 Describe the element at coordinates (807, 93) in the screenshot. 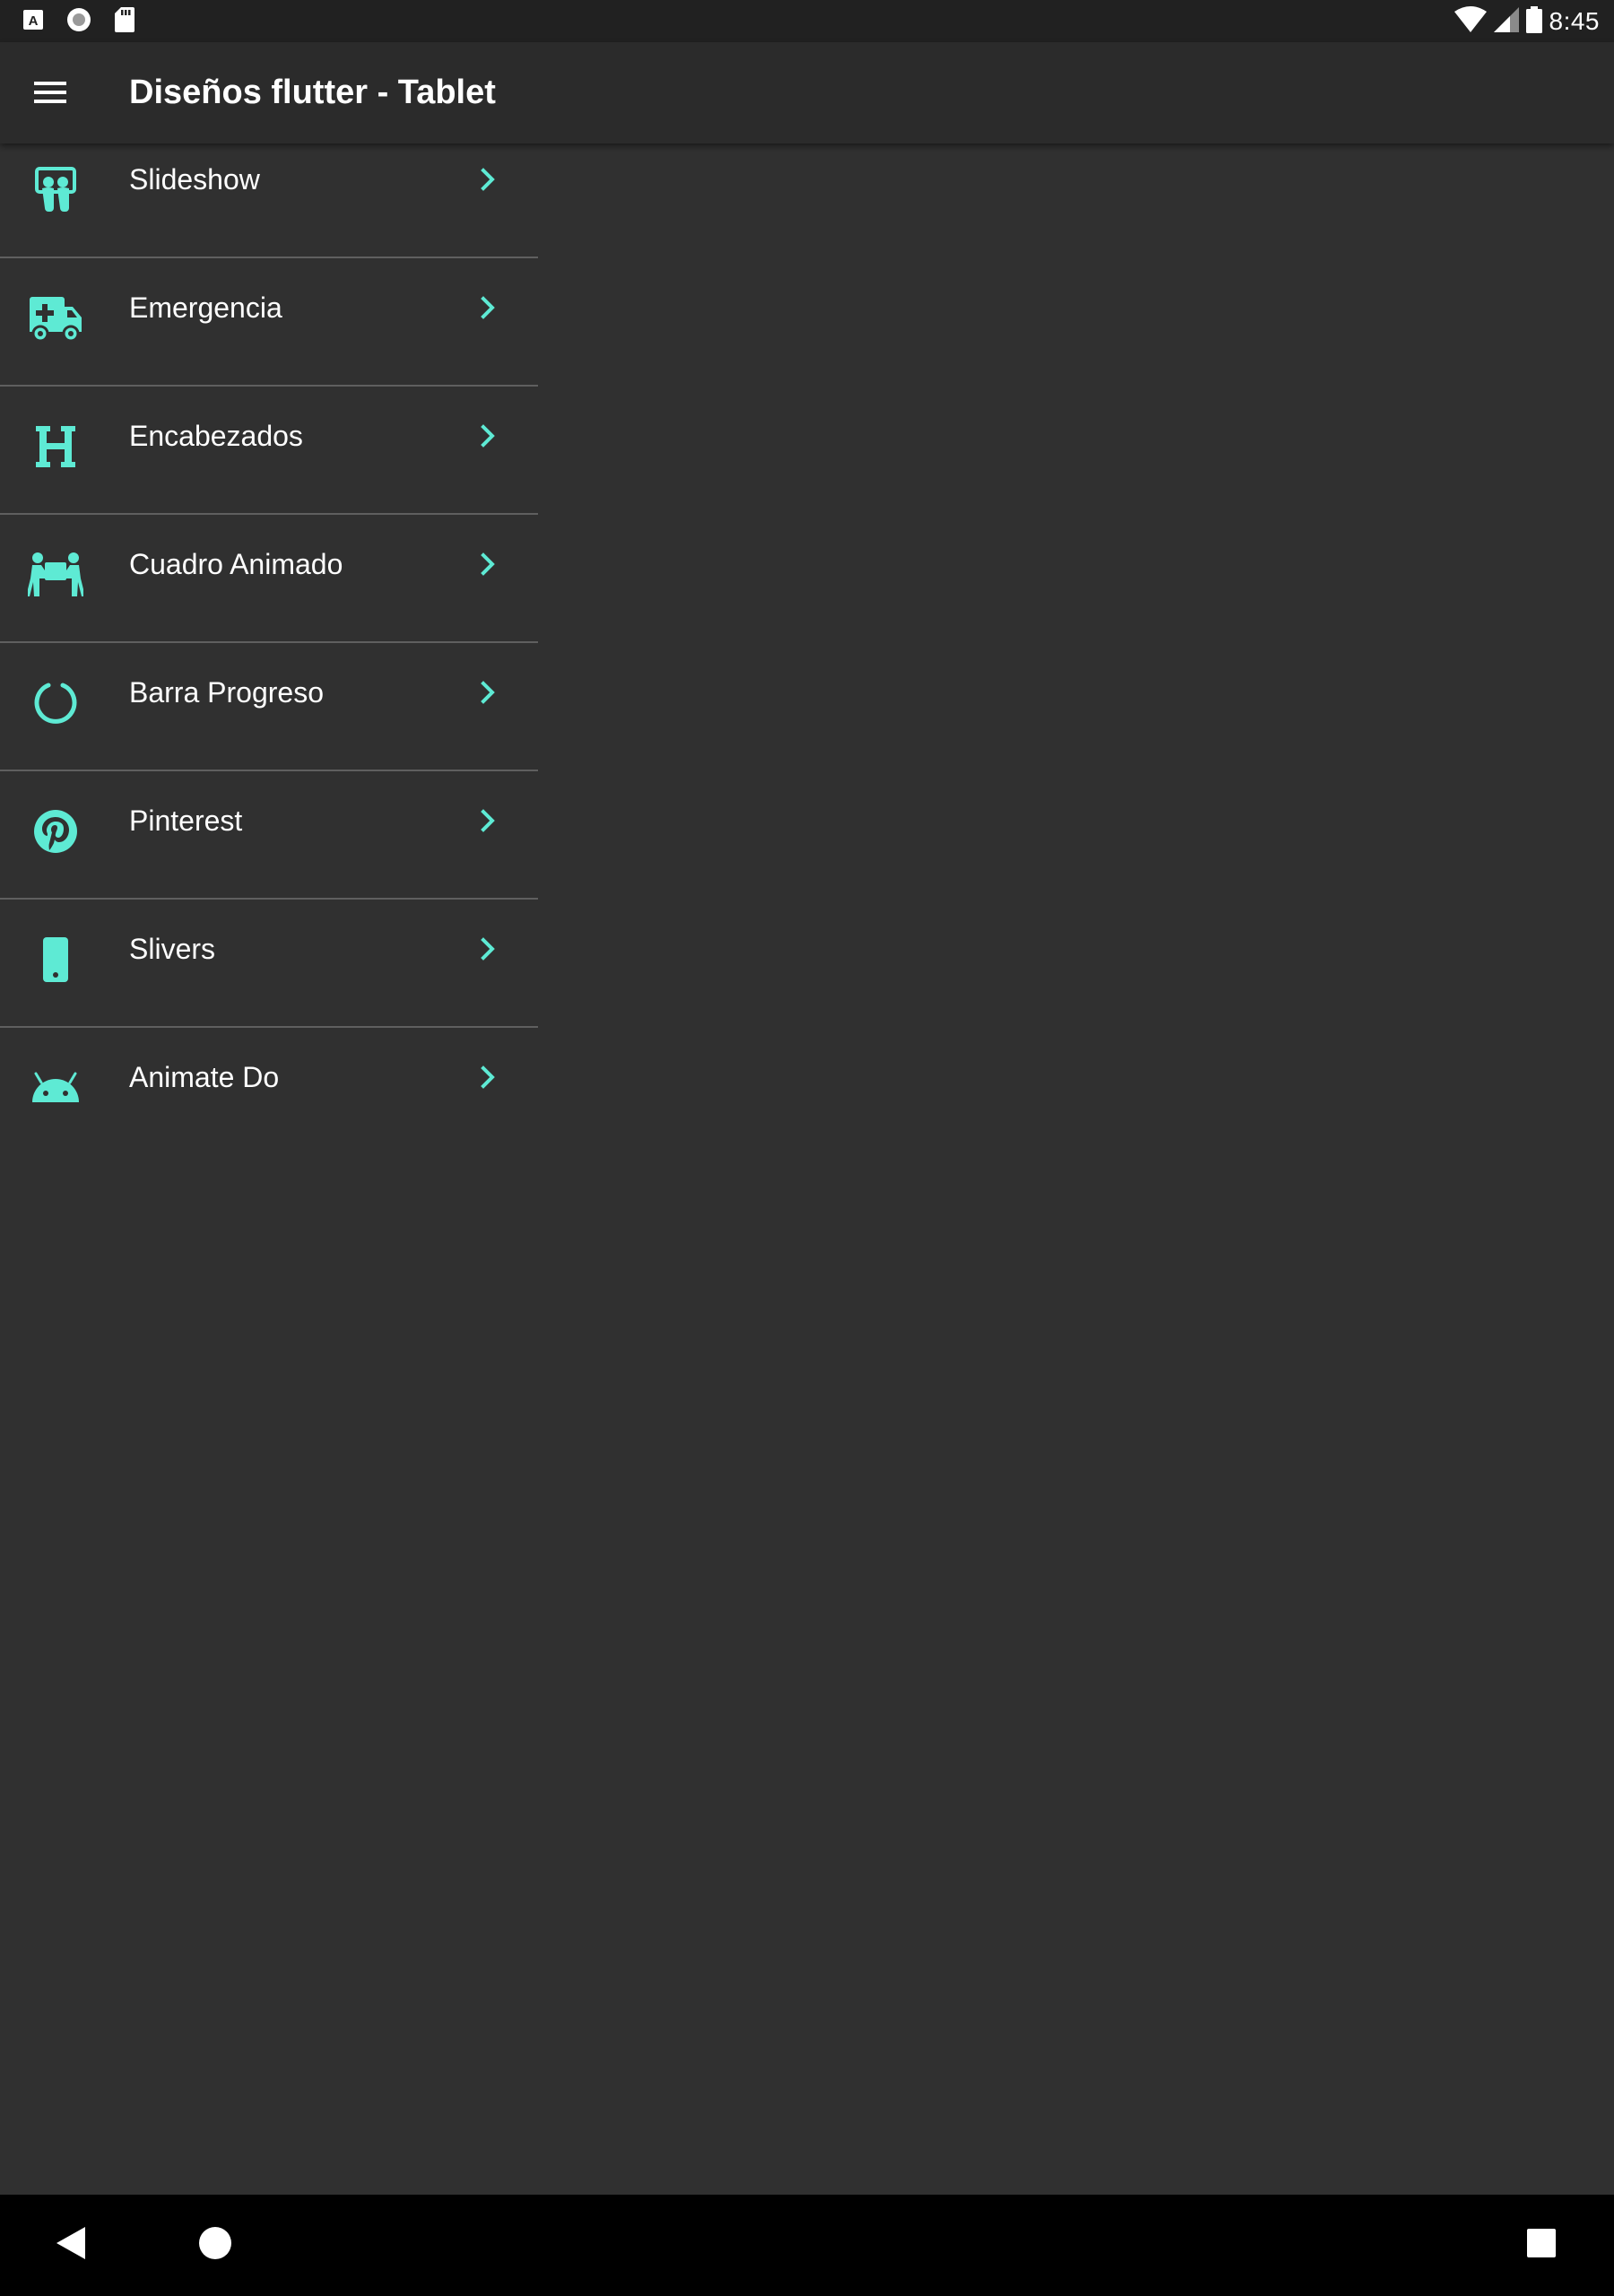

I see `app-bar: Diseños flutter - Tablet` at that location.